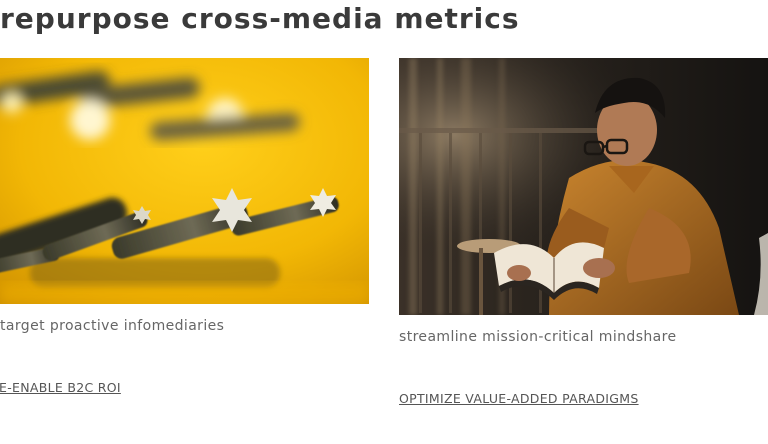  Describe the element at coordinates (260, 18) in the screenshot. I see `section-title: repurpose cross-media metrics` at that location.